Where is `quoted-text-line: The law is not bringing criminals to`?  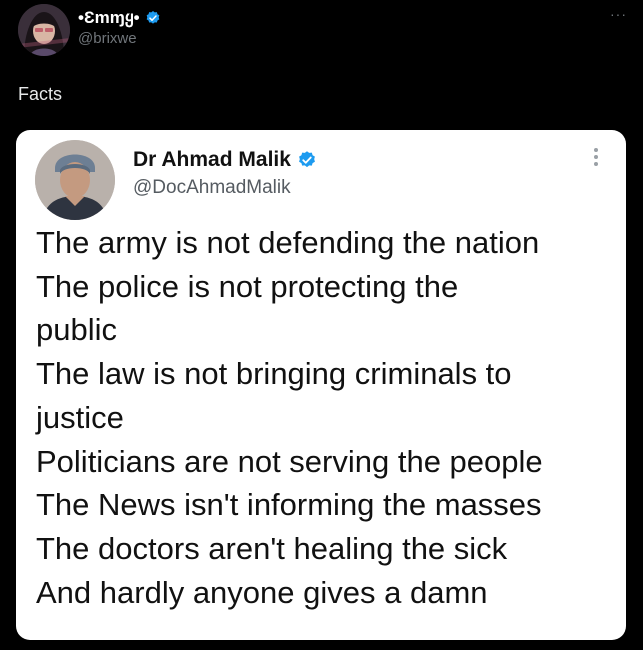 quoted-text-line: The law is not bringing criminals to is located at coordinates (274, 374).